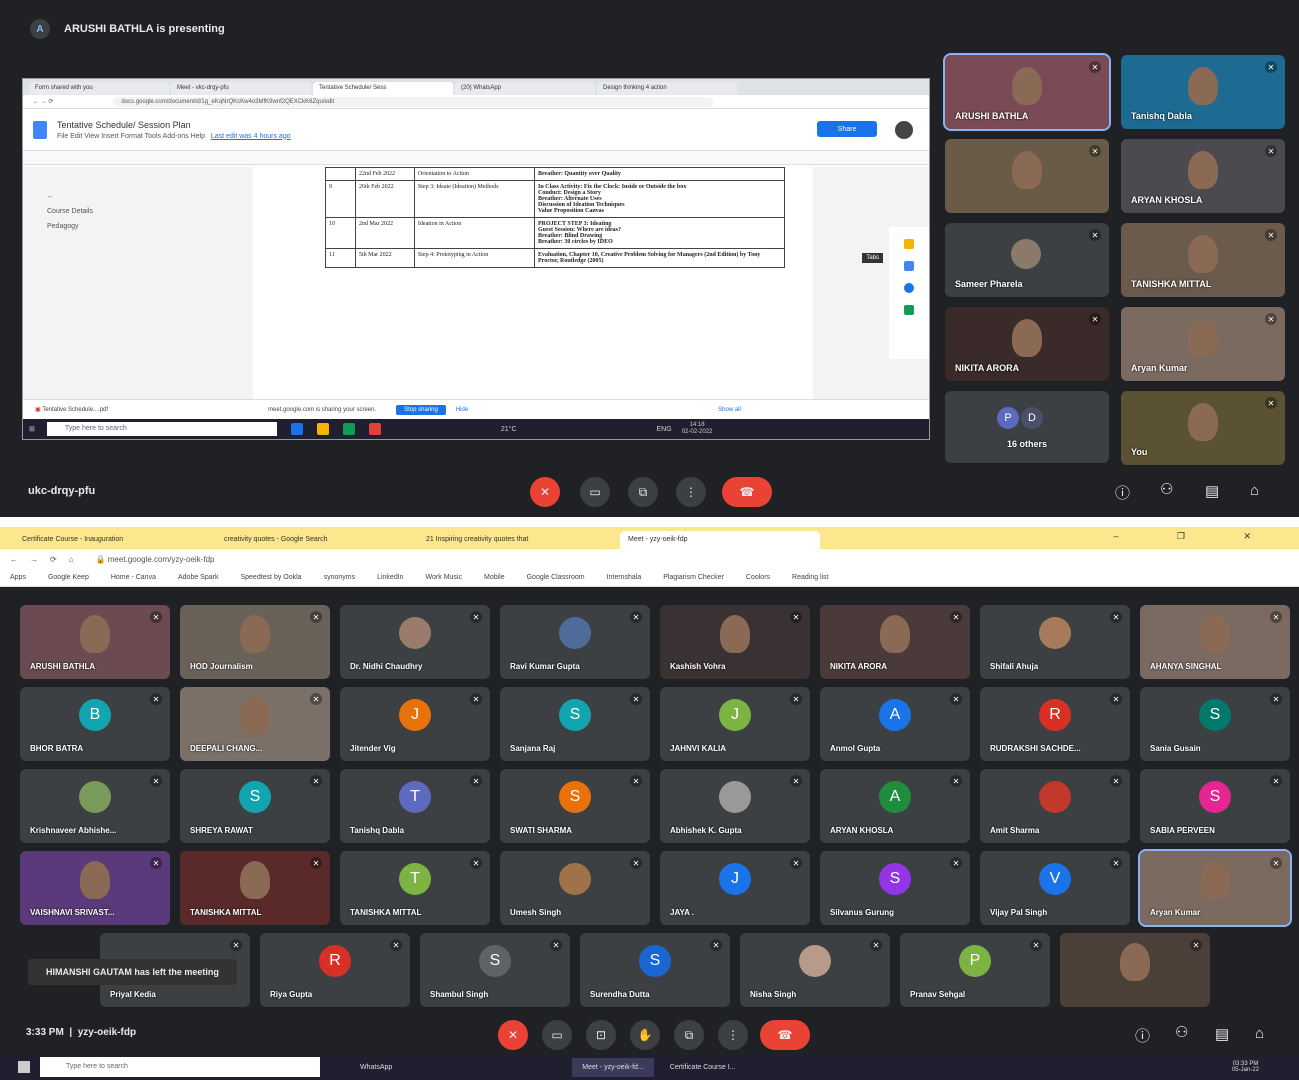  What do you see at coordinates (376, 1067) in the screenshot?
I see `taskbar-app: WhatsApp` at bounding box center [376, 1067].